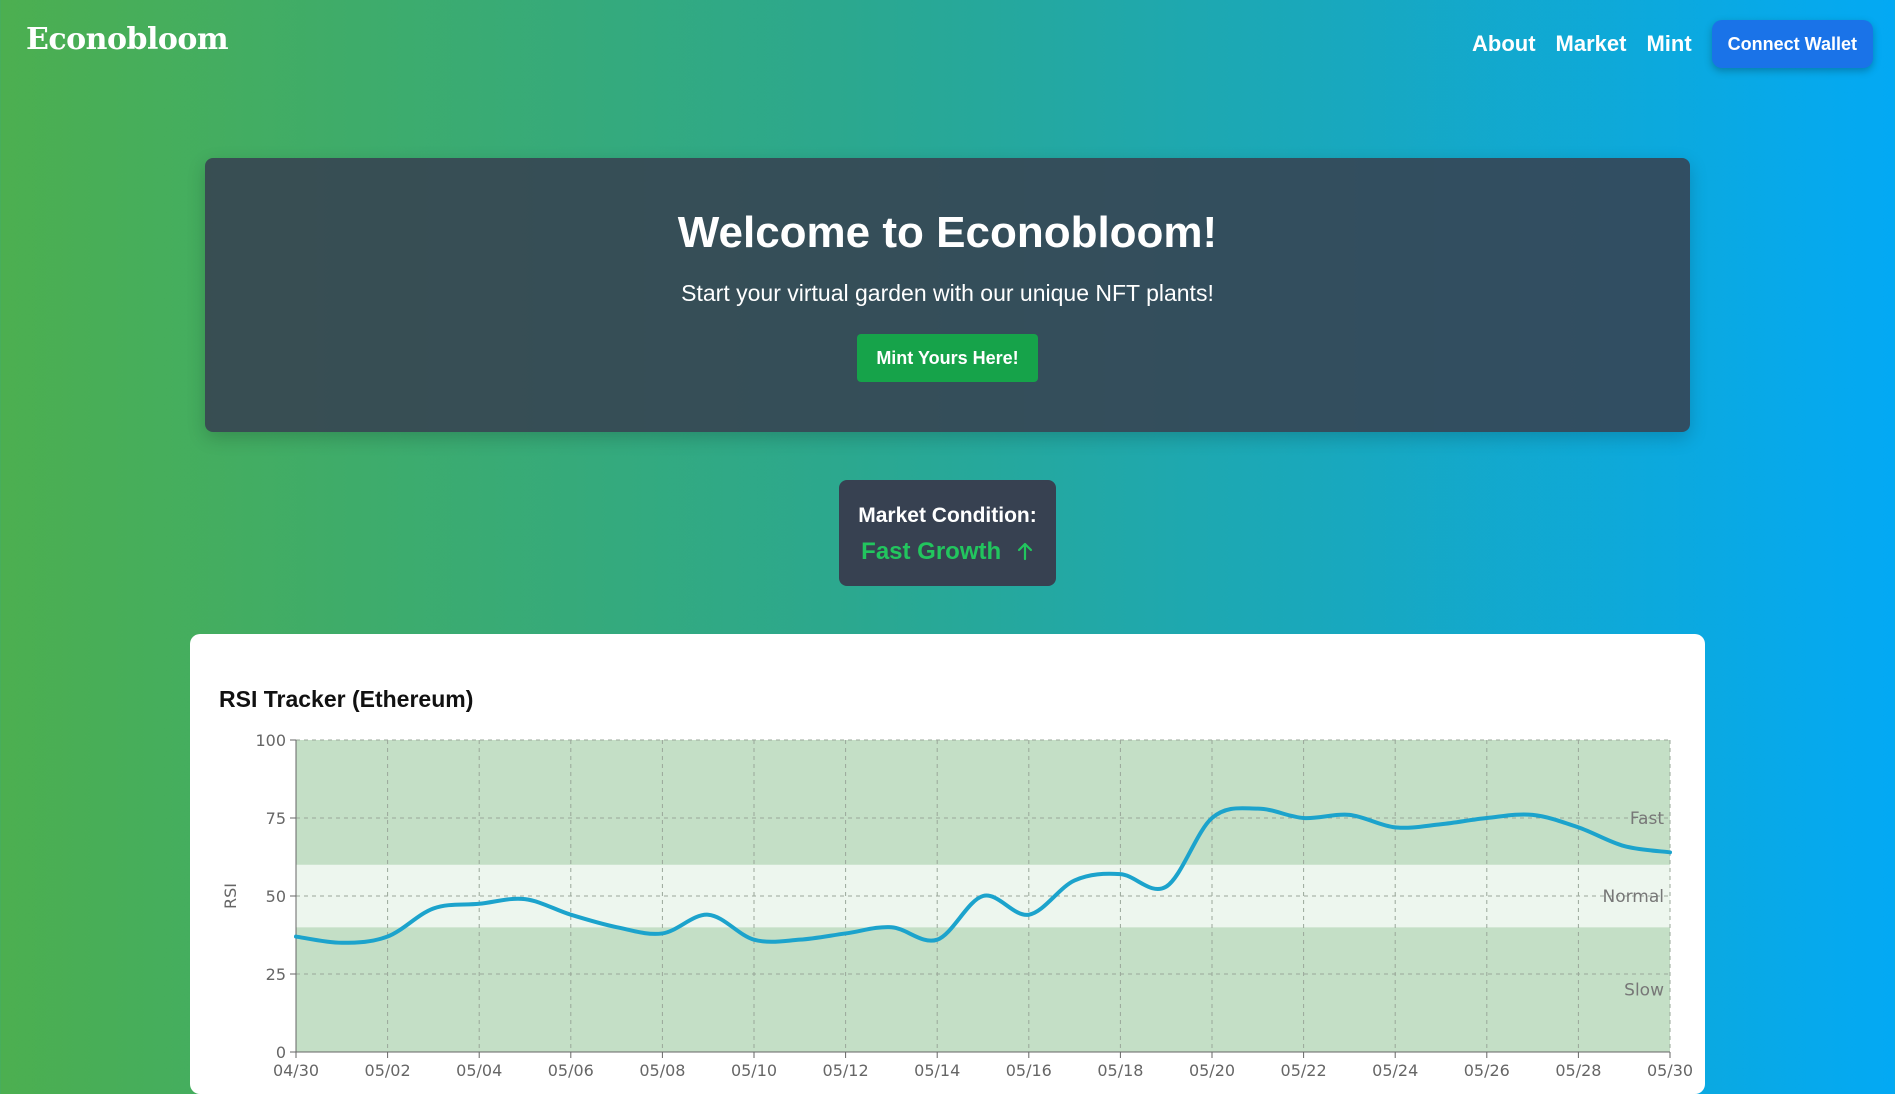  Describe the element at coordinates (1024, 551) in the screenshot. I see `arrow-up-icon` at that location.